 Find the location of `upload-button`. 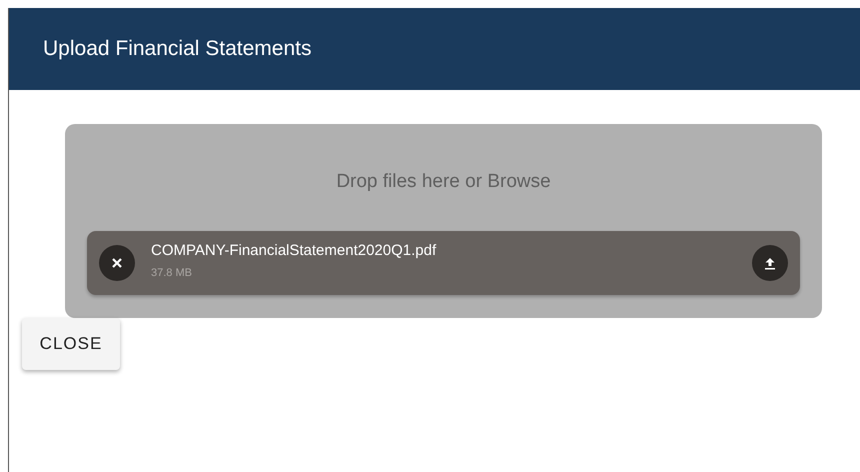

upload-button is located at coordinates (770, 263).